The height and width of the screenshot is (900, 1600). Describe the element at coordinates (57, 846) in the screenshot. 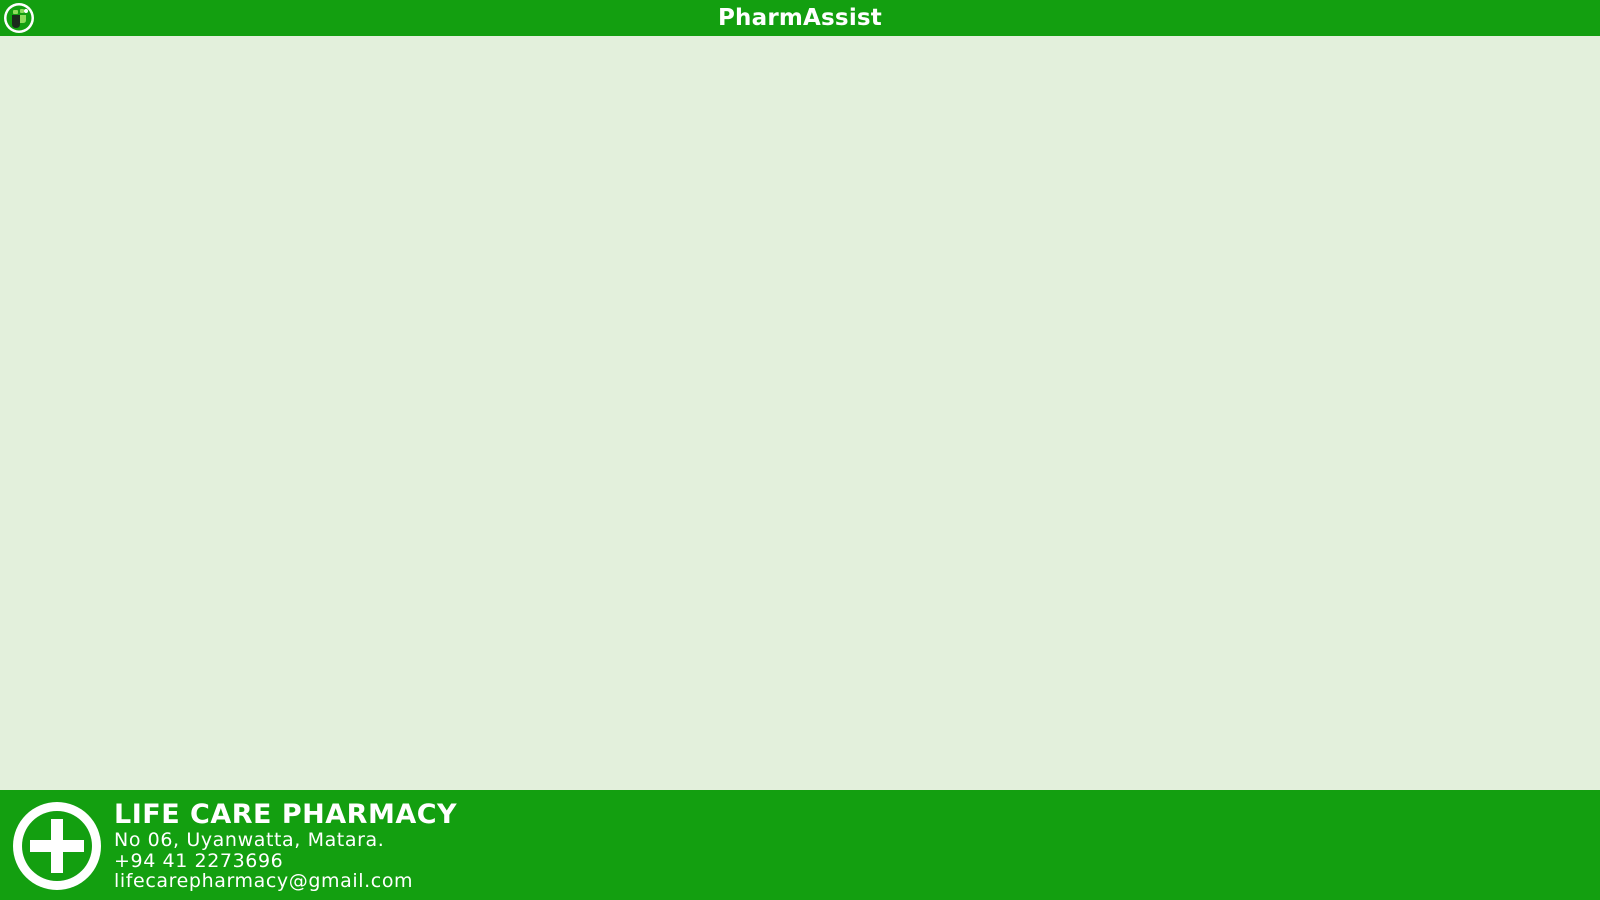

I see `medical-cross-icon` at that location.